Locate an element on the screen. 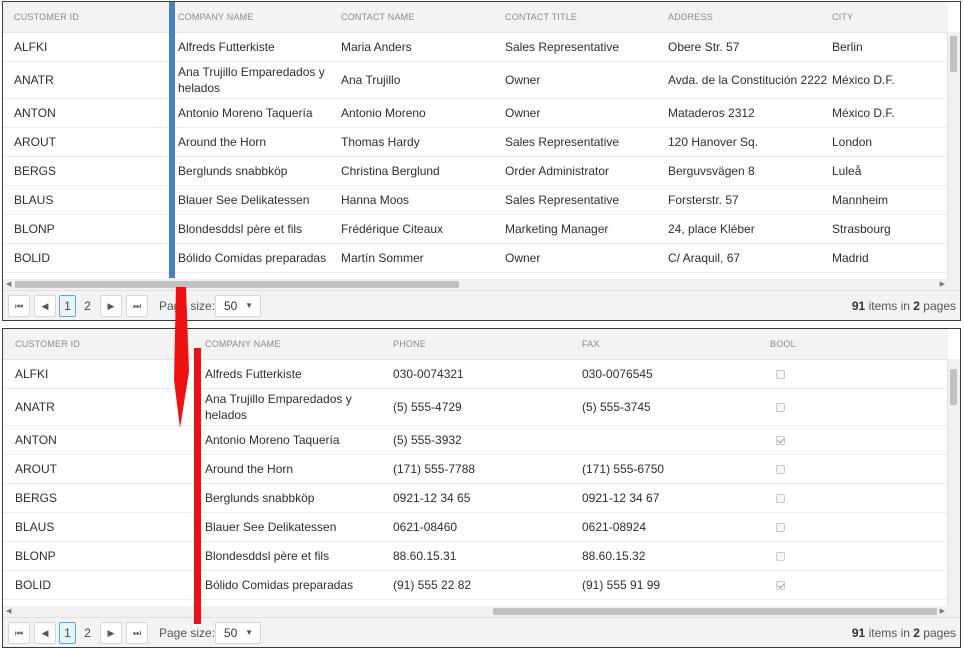 Image resolution: width=964 pixels, height=651 pixels. column-marker-red is located at coordinates (187, 455).